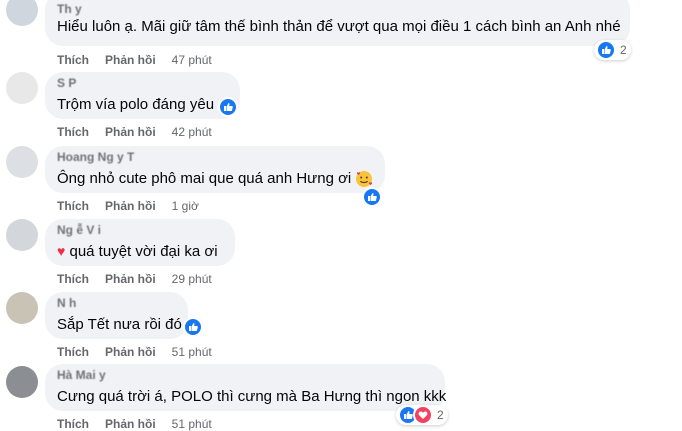  Describe the element at coordinates (204, 178) in the screenshot. I see `comment-text: Ông nhỏ cute phô mai que quá anh Hưng ơi` at that location.